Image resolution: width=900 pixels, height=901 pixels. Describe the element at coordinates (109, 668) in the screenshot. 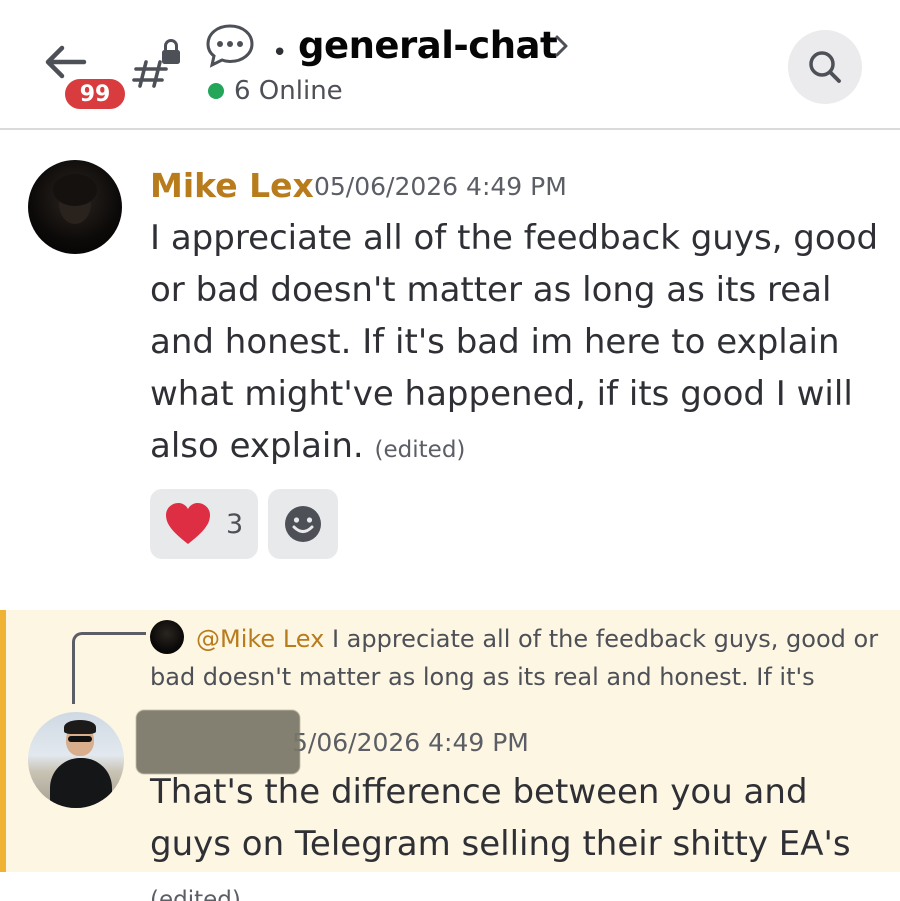

I see `reply-connector` at that location.